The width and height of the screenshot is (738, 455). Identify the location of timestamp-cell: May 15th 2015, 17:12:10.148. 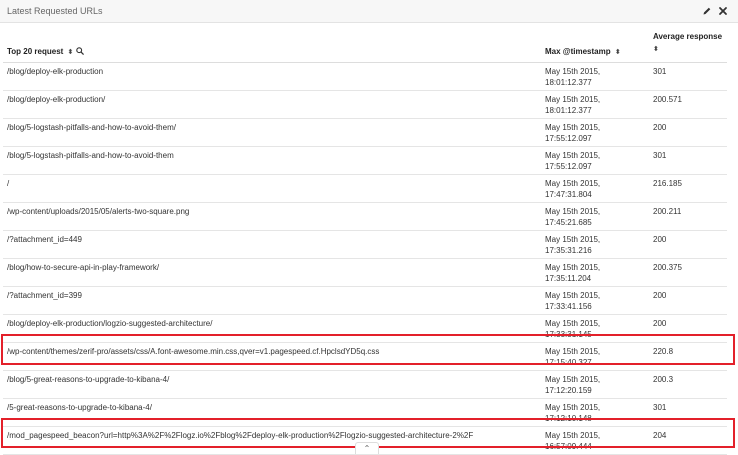
(595, 412).